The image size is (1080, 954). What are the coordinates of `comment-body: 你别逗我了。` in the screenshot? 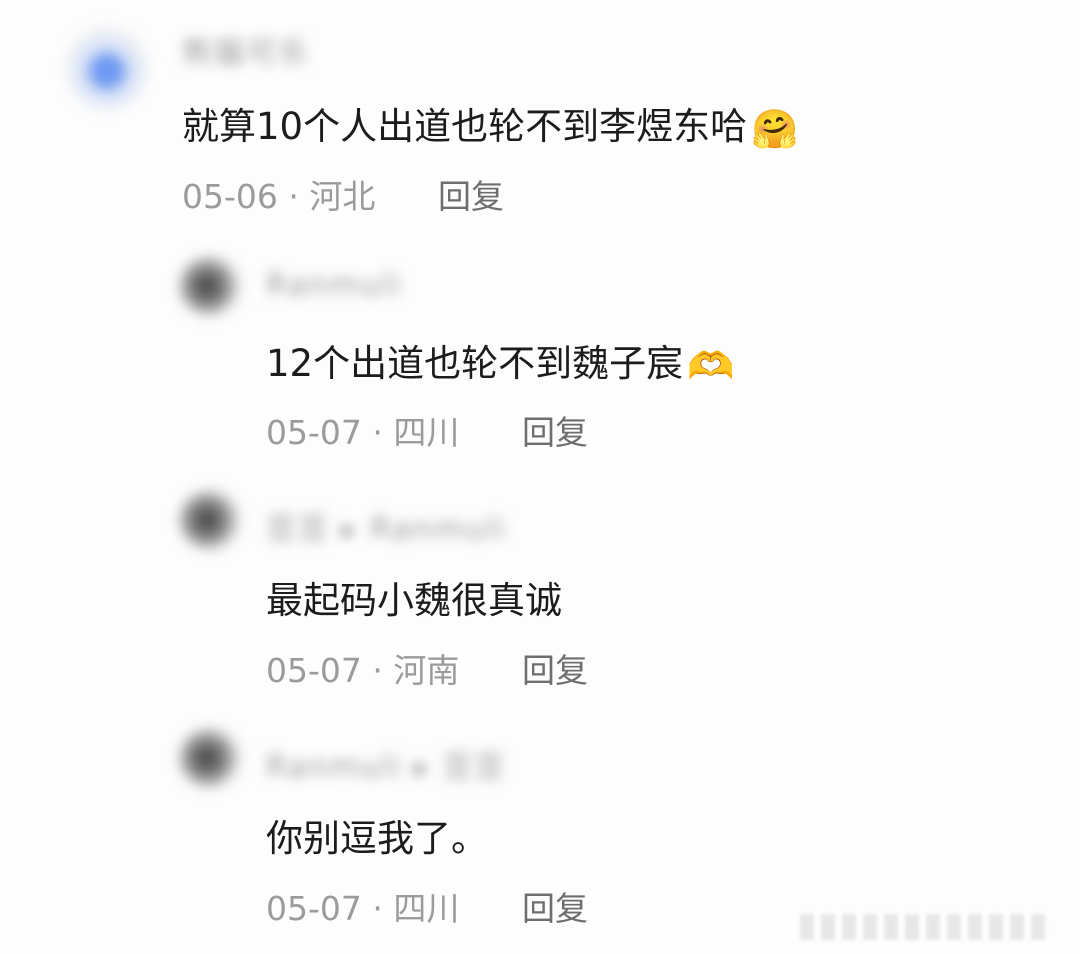 It's located at (377, 838).